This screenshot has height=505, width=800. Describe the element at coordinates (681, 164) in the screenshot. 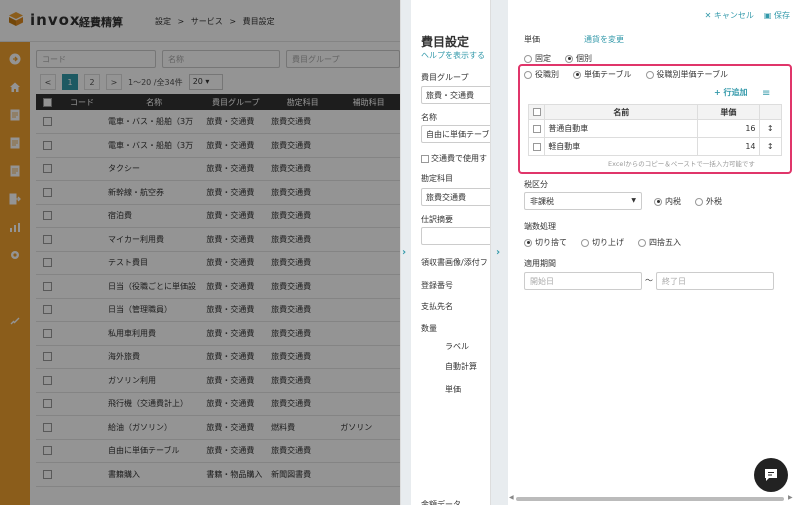

I see `paste-hint: Excelからのコピー＆ペーストで一括入力可能です` at that location.